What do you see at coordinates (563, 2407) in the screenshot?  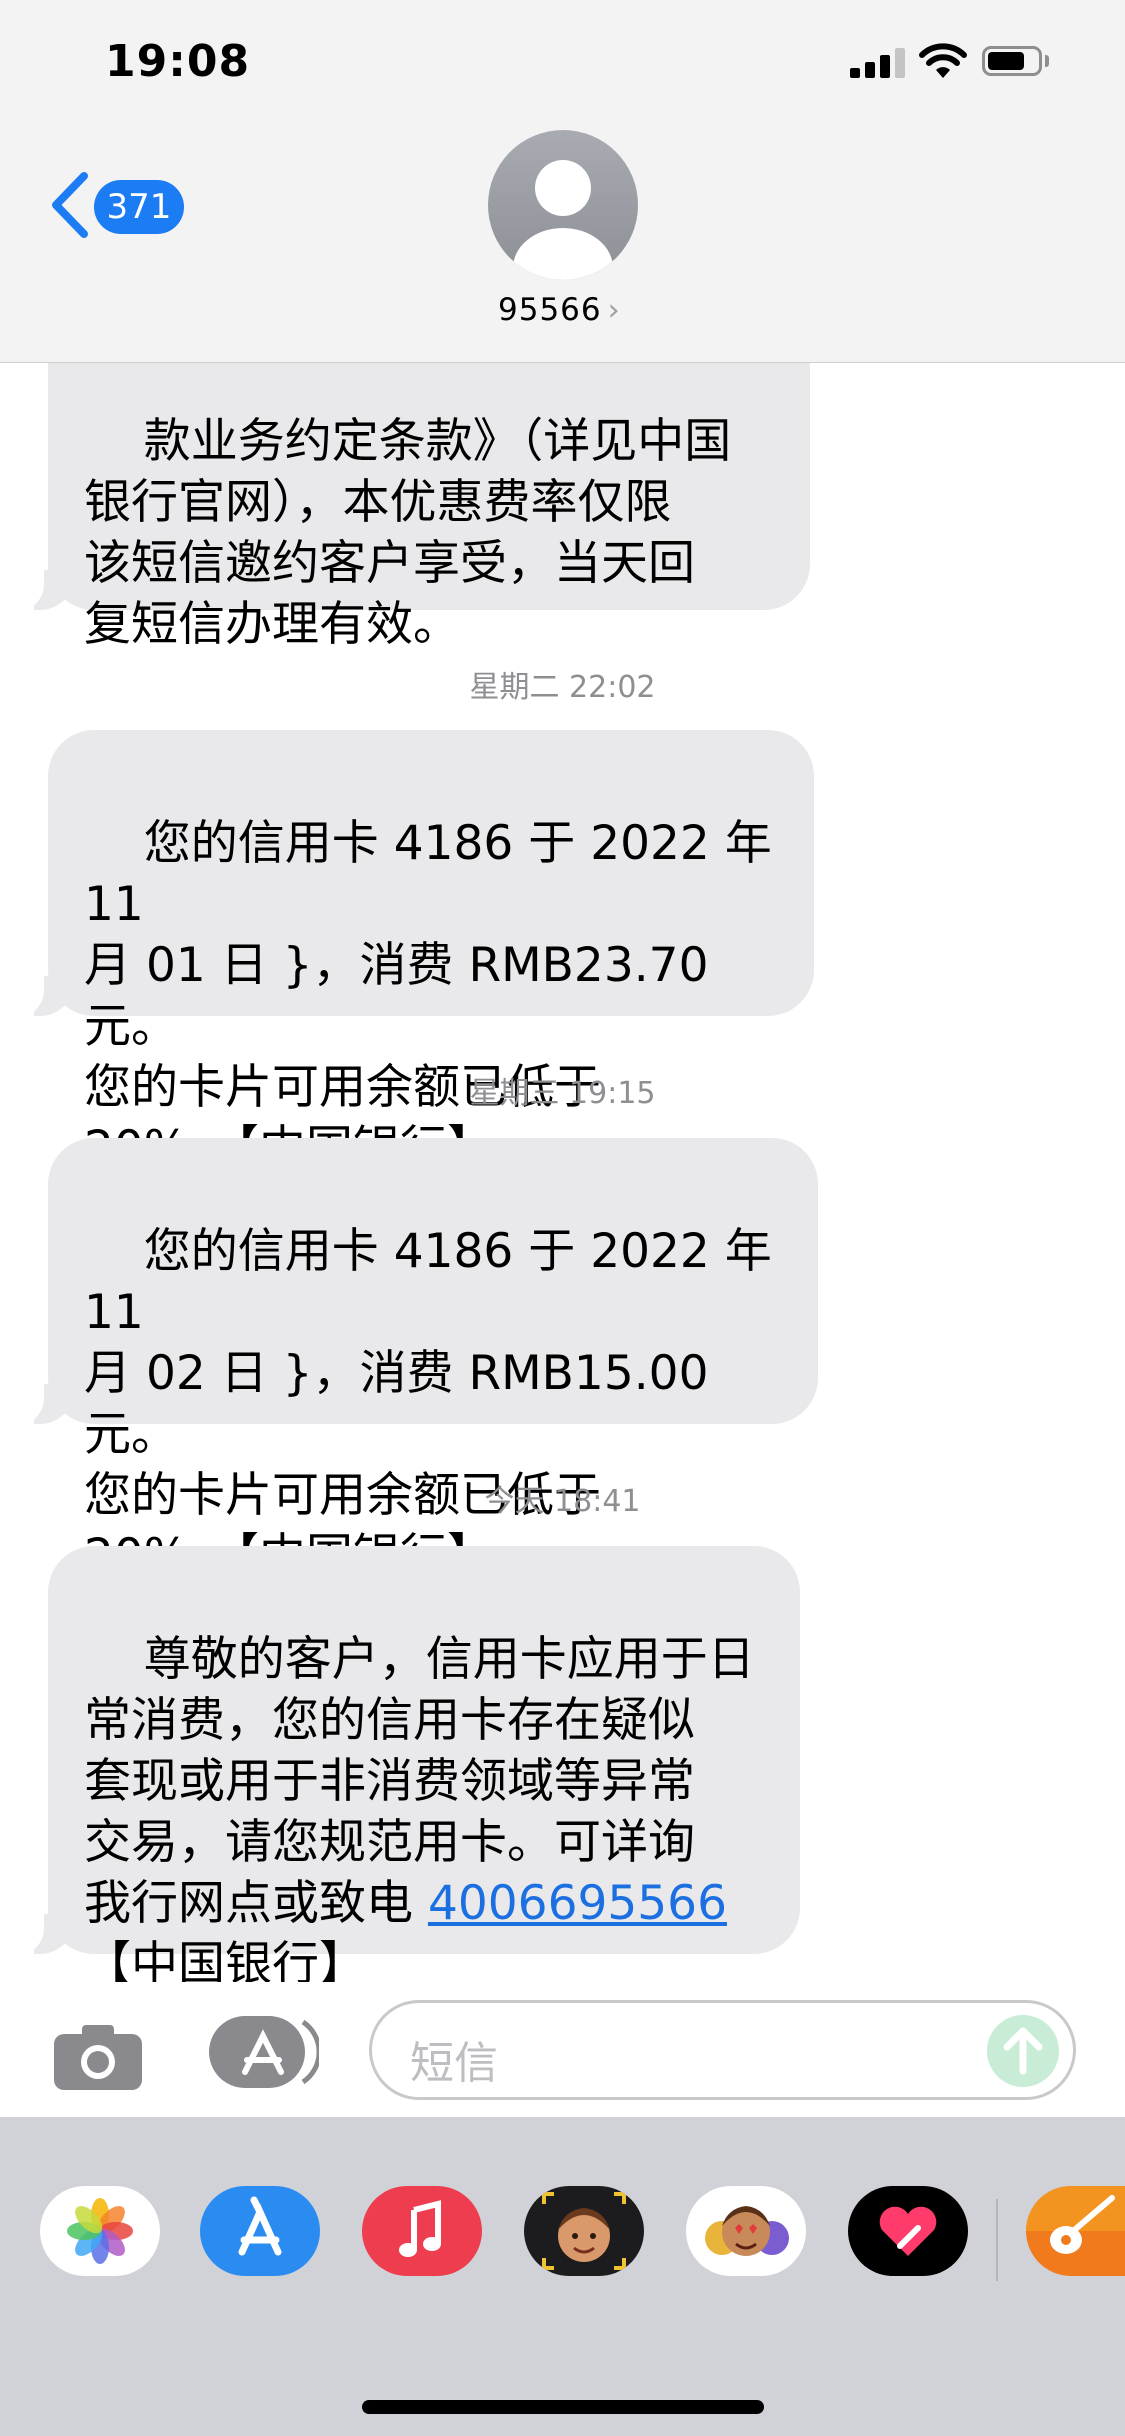 I see `home-indicator` at bounding box center [563, 2407].